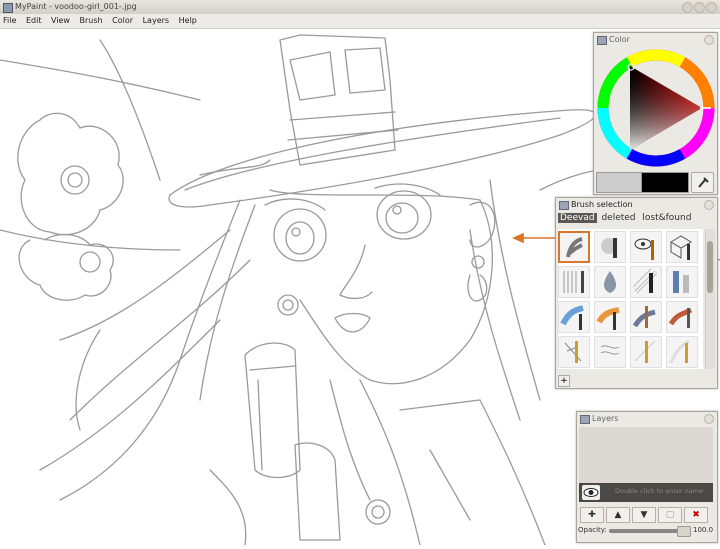 This screenshot has width=720, height=549. I want to click on window-title: MyPaint - voodoo-girl_001-.jpg, so click(76, 6).